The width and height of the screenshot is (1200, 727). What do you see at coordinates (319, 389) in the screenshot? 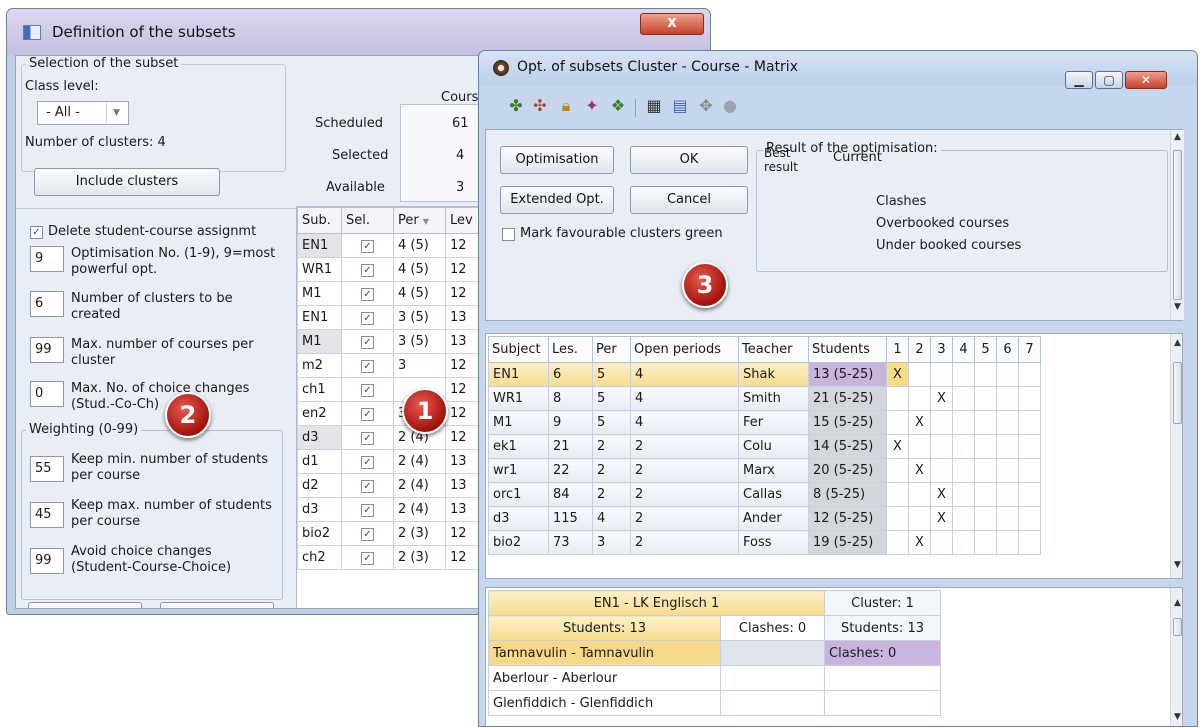
I see `subject-cell: ch1` at bounding box center [319, 389].